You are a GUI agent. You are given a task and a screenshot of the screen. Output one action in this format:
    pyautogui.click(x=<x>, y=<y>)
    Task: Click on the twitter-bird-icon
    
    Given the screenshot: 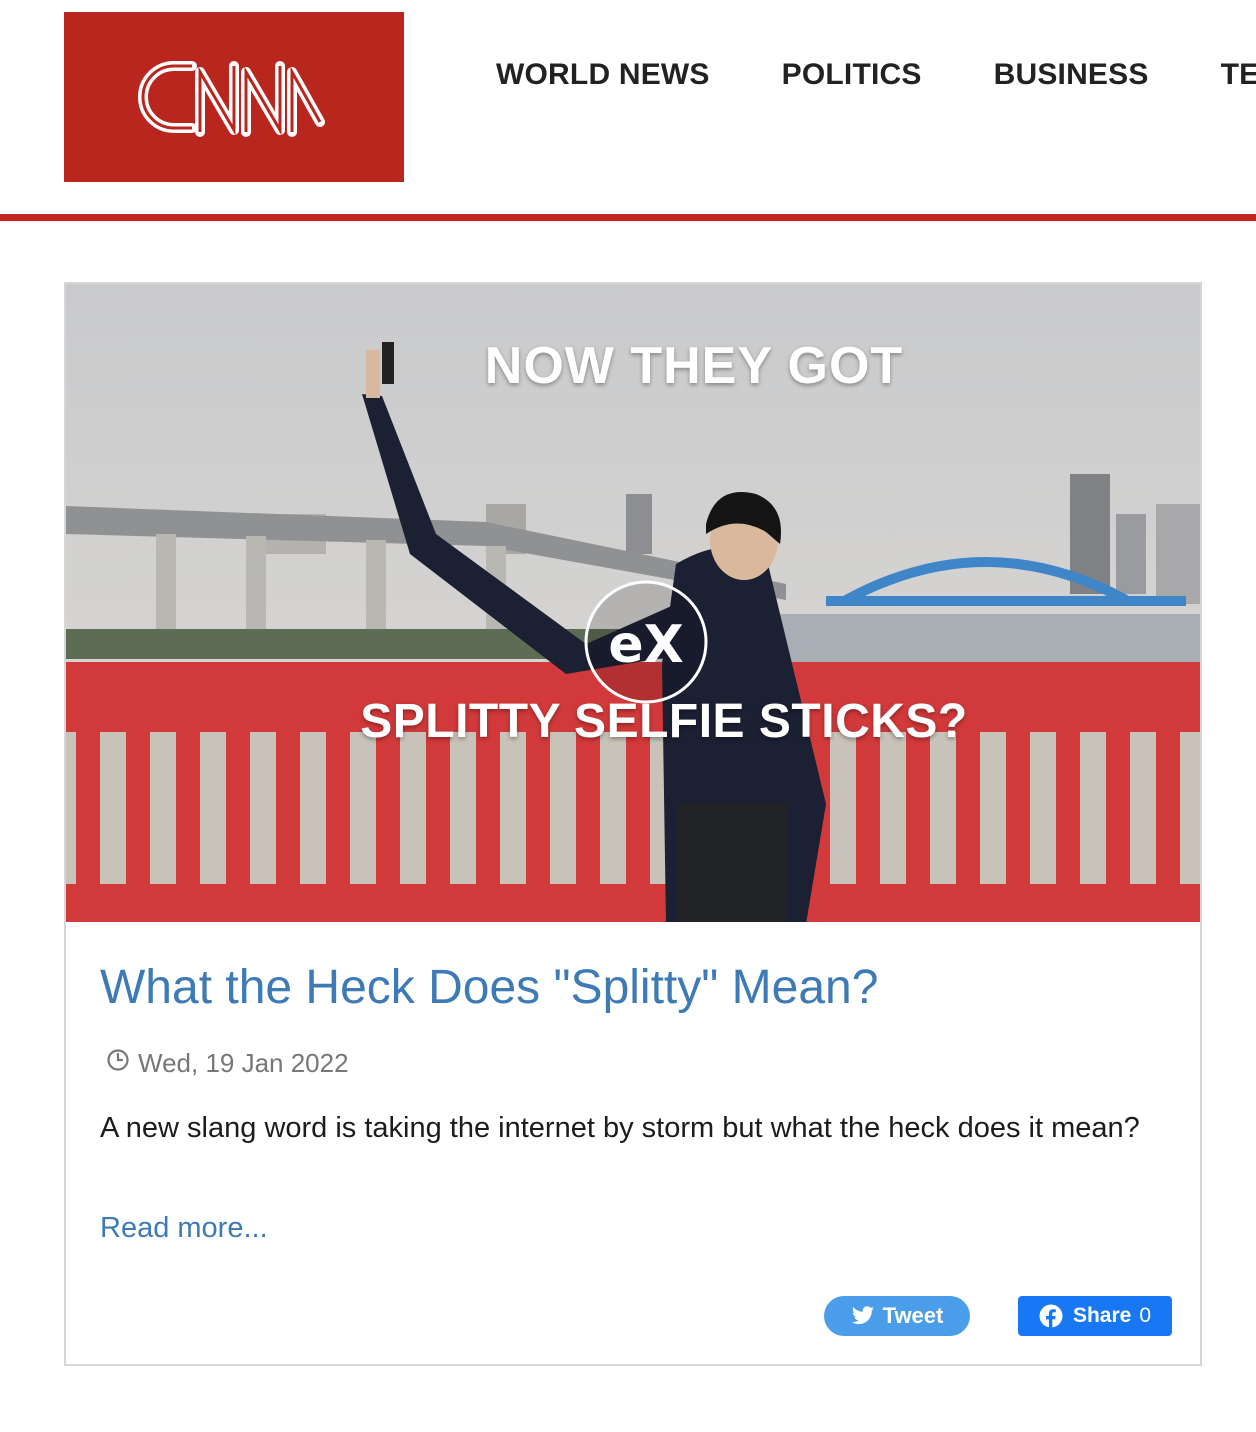 What is the action you would take?
    pyautogui.click(x=863, y=1316)
    